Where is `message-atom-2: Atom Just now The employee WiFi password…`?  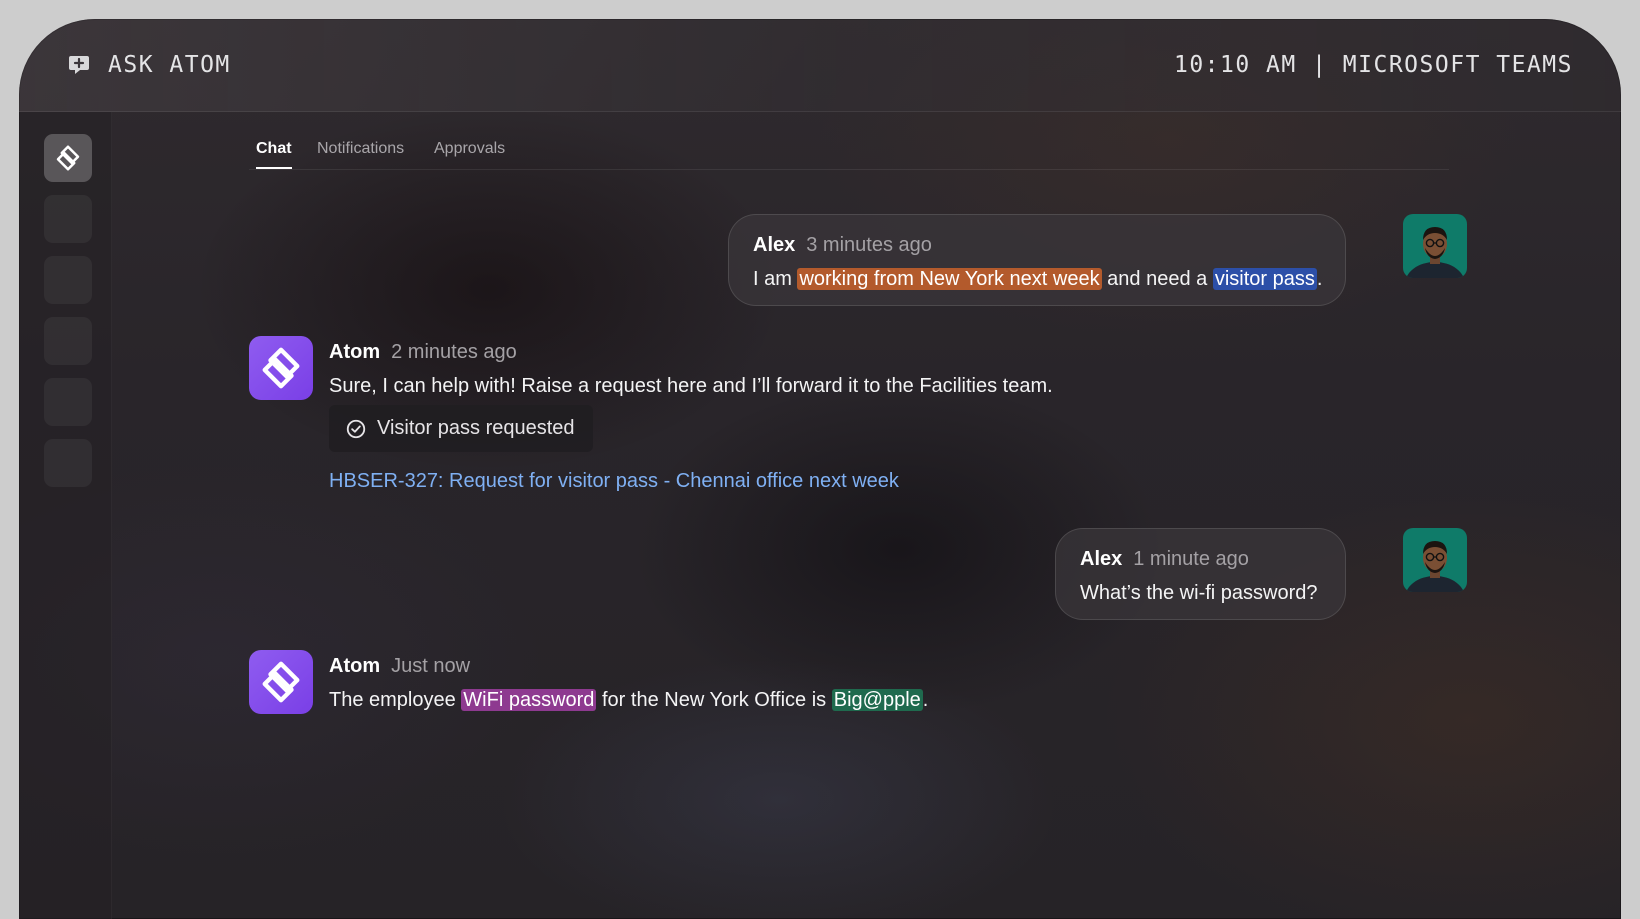
message-atom-2: Atom Just now The employee WiFi password… is located at coordinates (628, 684).